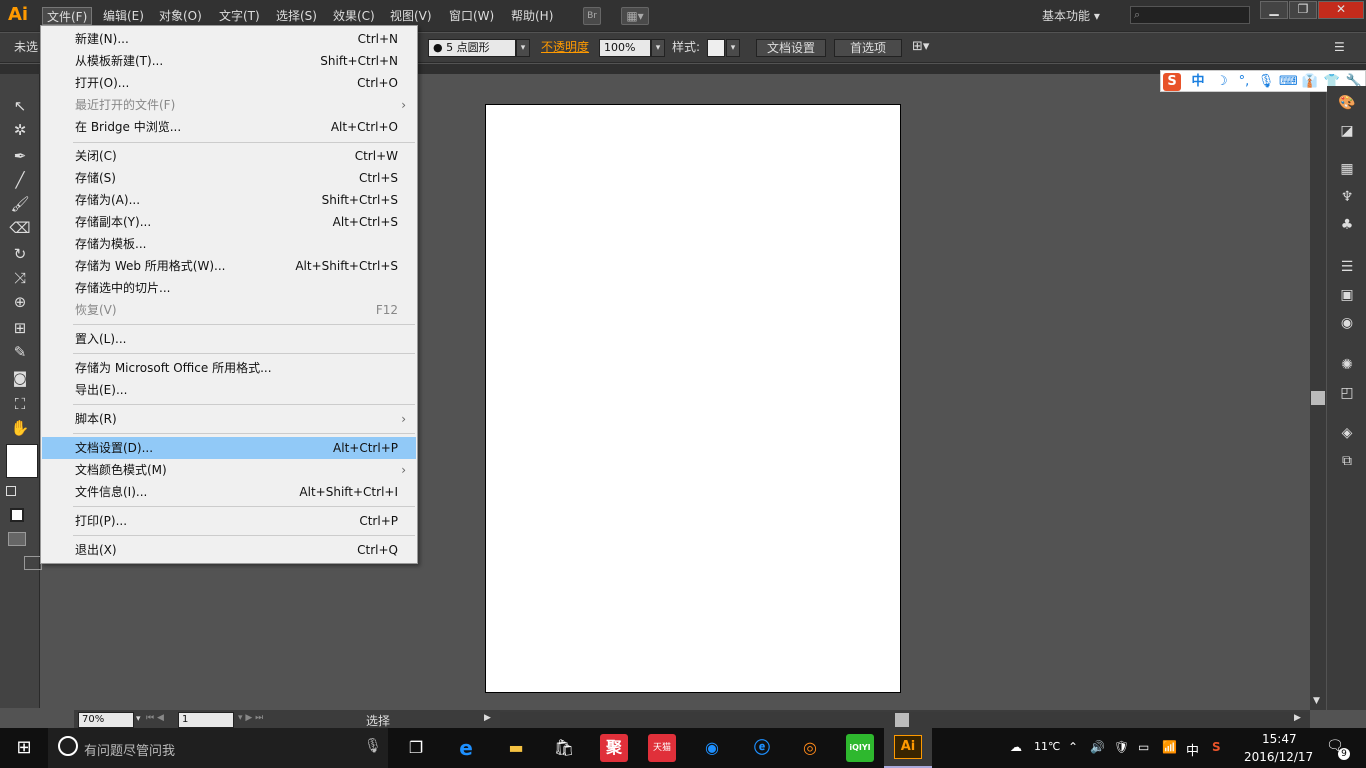 This screenshot has height=768, width=1366. What do you see at coordinates (20, 328) in the screenshot?
I see `mesh-tool-icon: ⊞` at bounding box center [20, 328].